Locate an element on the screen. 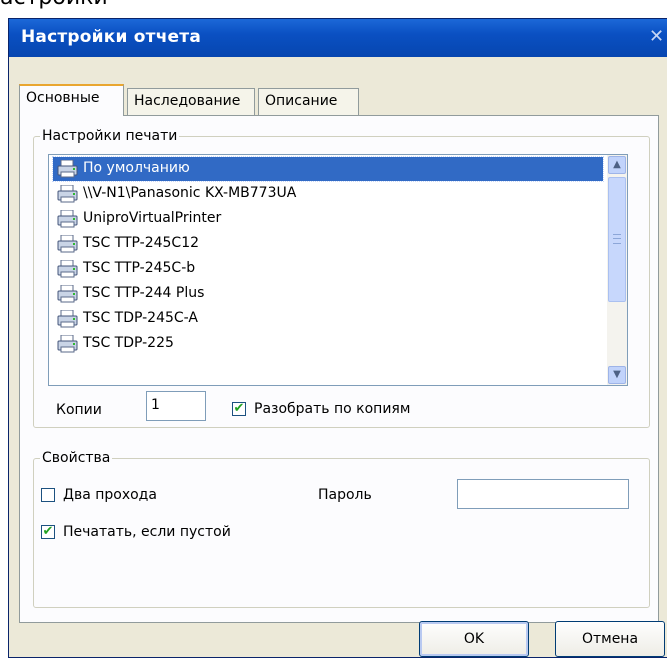 The width and height of the screenshot is (667, 658). tab-main: Основные is located at coordinates (71, 100).